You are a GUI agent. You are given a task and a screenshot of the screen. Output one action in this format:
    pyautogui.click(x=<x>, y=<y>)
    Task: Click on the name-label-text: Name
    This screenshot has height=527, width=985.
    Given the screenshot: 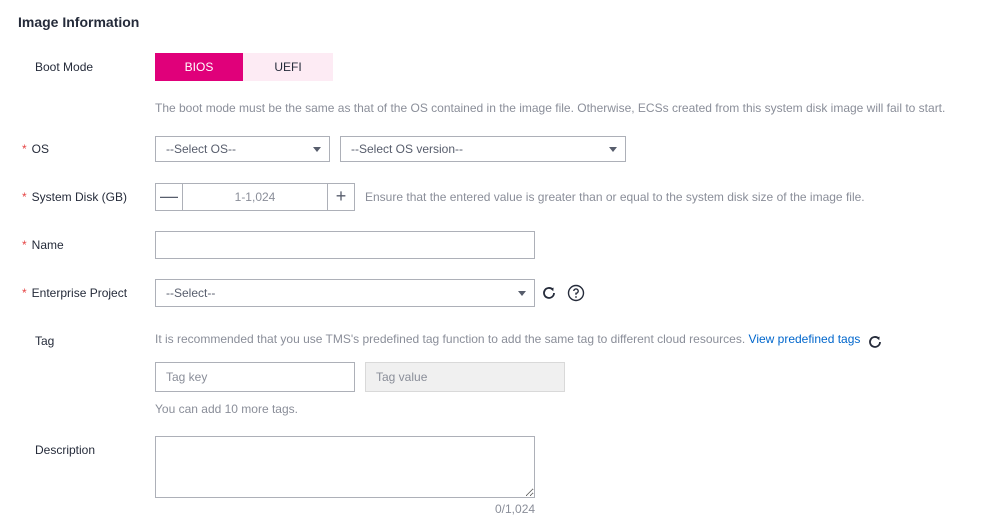 What is the action you would take?
    pyautogui.click(x=47, y=245)
    